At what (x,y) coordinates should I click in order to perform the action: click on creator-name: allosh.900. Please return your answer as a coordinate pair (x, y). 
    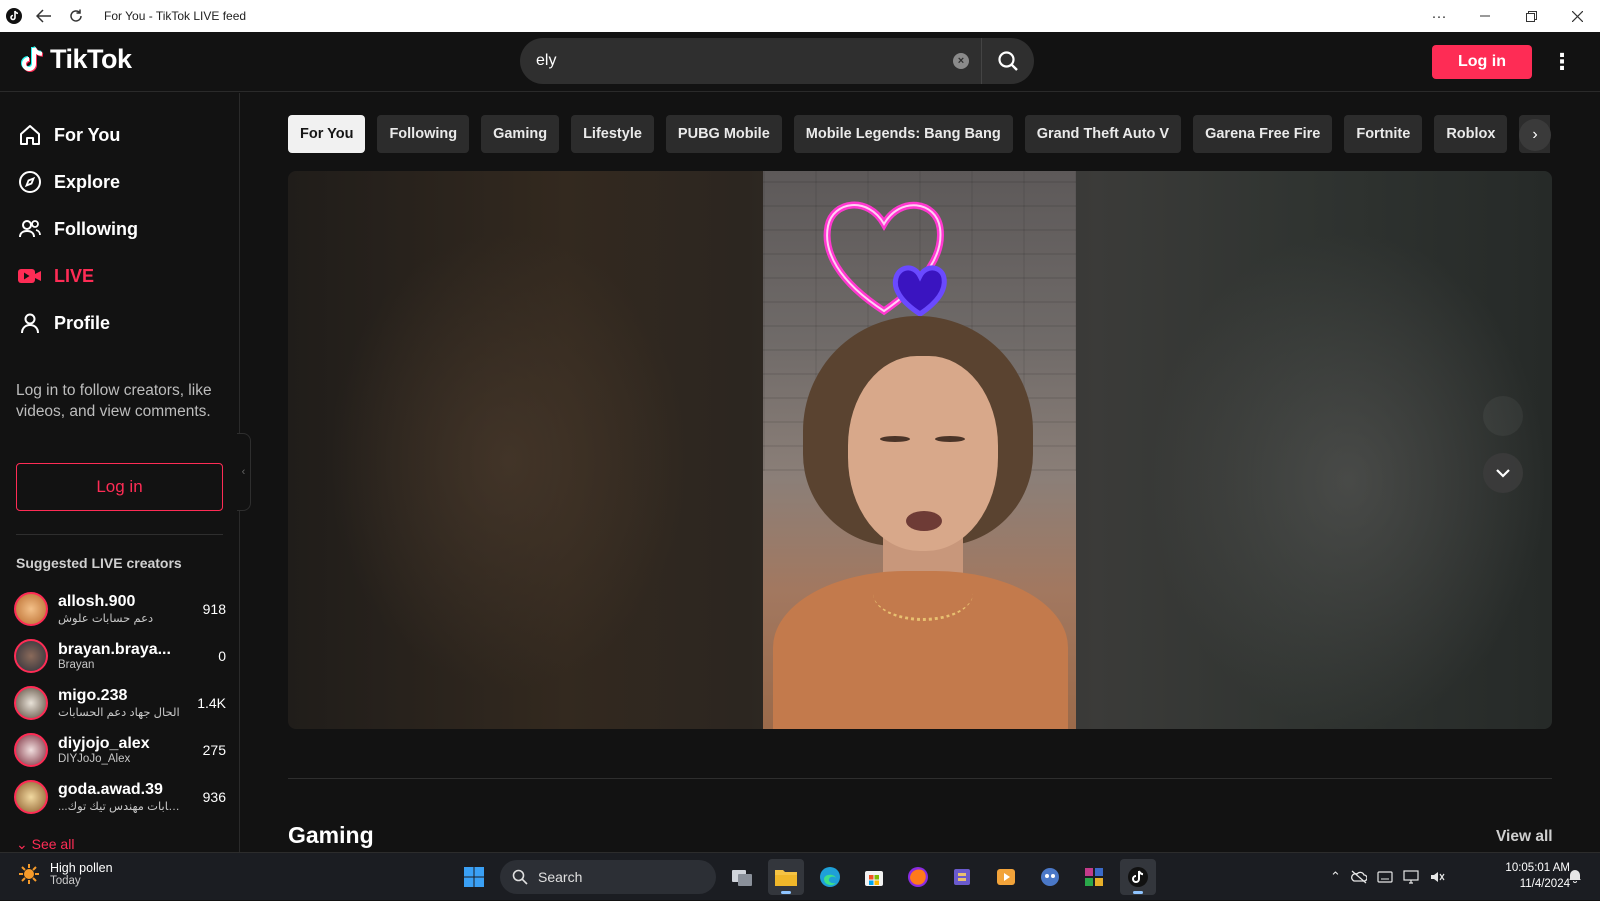
    Looking at the image, I should click on (97, 601).